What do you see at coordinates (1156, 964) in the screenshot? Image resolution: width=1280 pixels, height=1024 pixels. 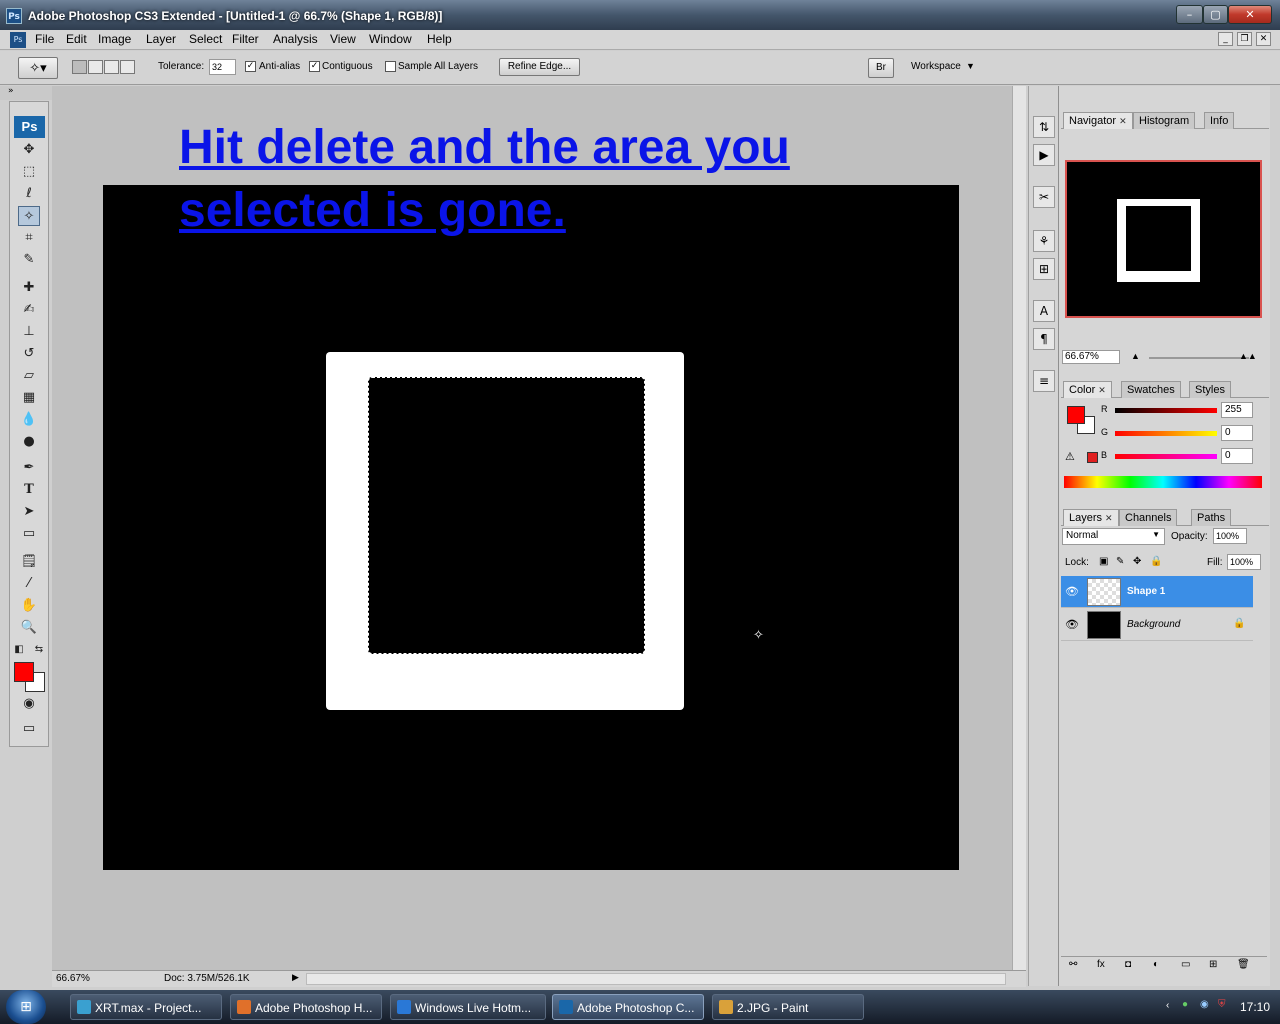 I see `adjustment-layer-icon: ◐` at bounding box center [1156, 964].